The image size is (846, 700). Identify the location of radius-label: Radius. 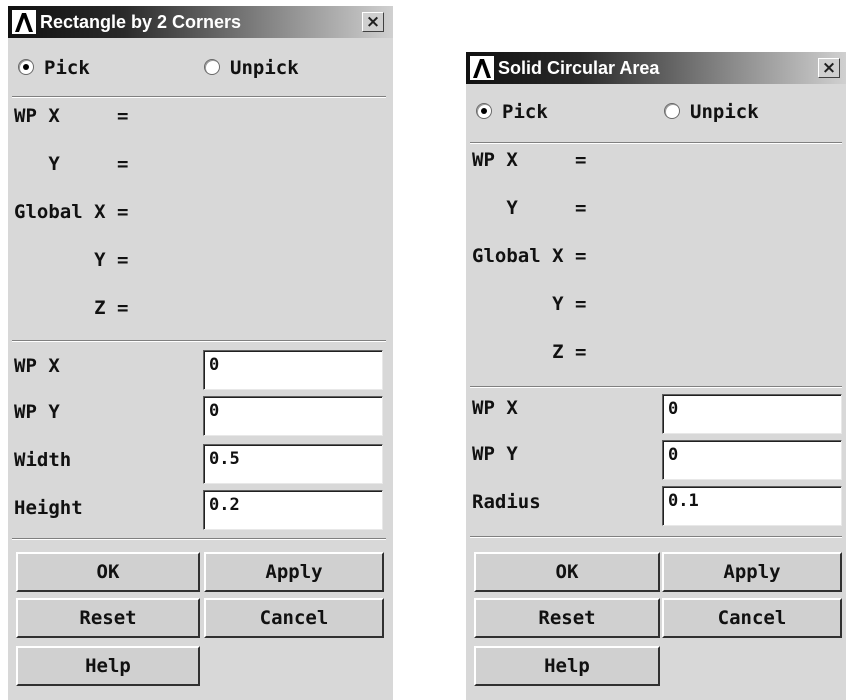
(506, 502).